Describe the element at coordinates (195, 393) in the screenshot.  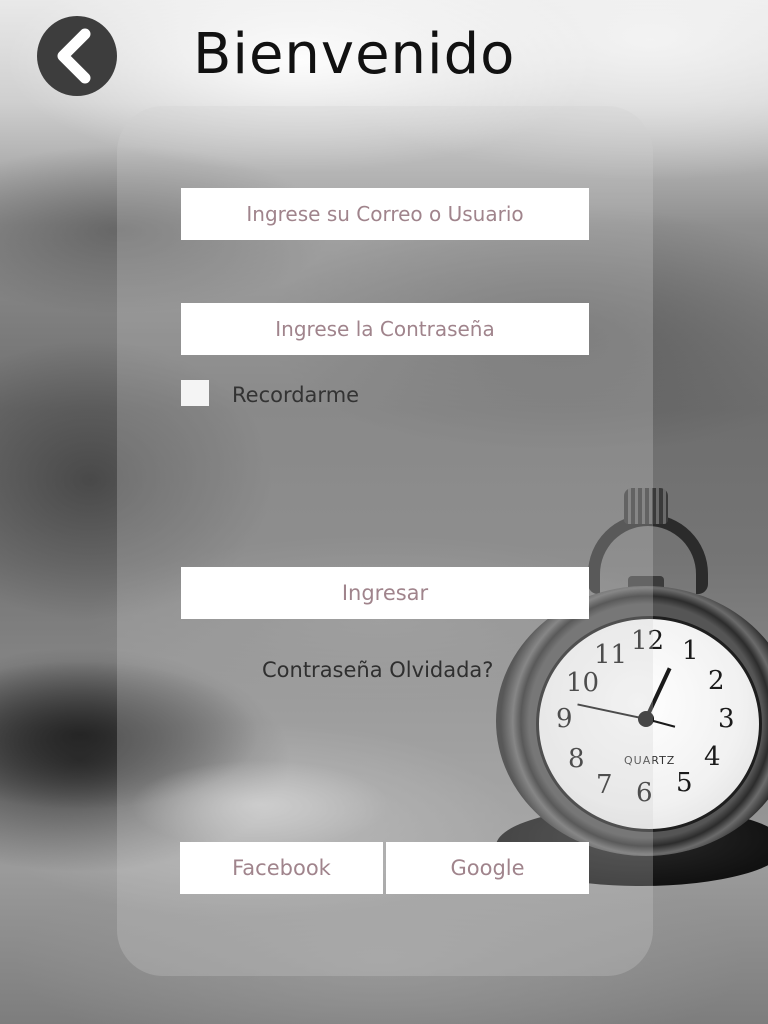
I see `remember-me-checkbox` at that location.